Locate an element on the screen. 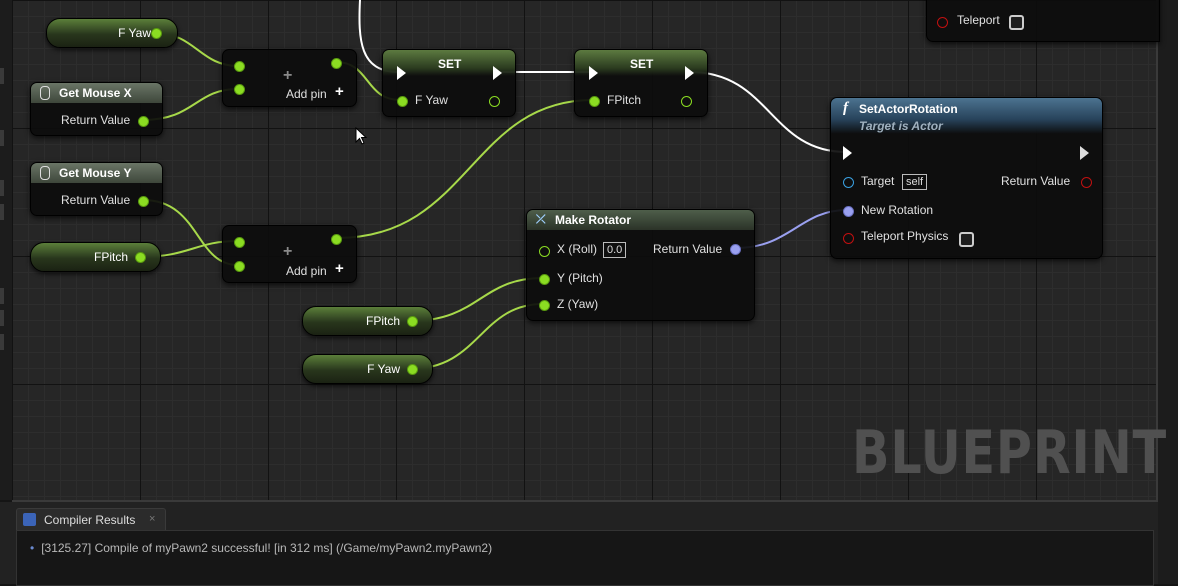 The width and height of the screenshot is (1178, 586). get-mouse-y-header: Get Mouse Y is located at coordinates (96, 173).